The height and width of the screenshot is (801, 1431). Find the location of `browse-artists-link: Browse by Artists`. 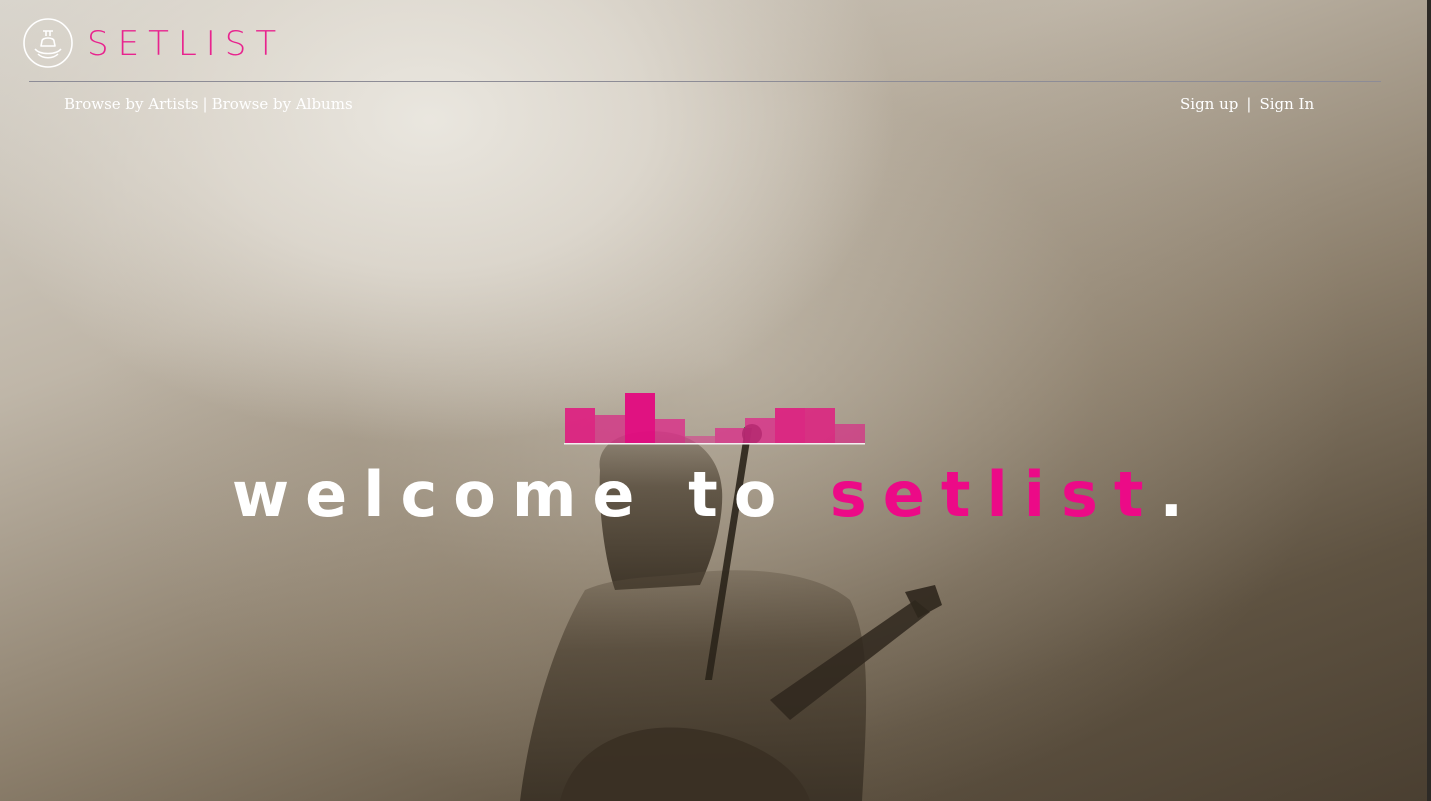

browse-artists-link: Browse by Artists is located at coordinates (131, 104).